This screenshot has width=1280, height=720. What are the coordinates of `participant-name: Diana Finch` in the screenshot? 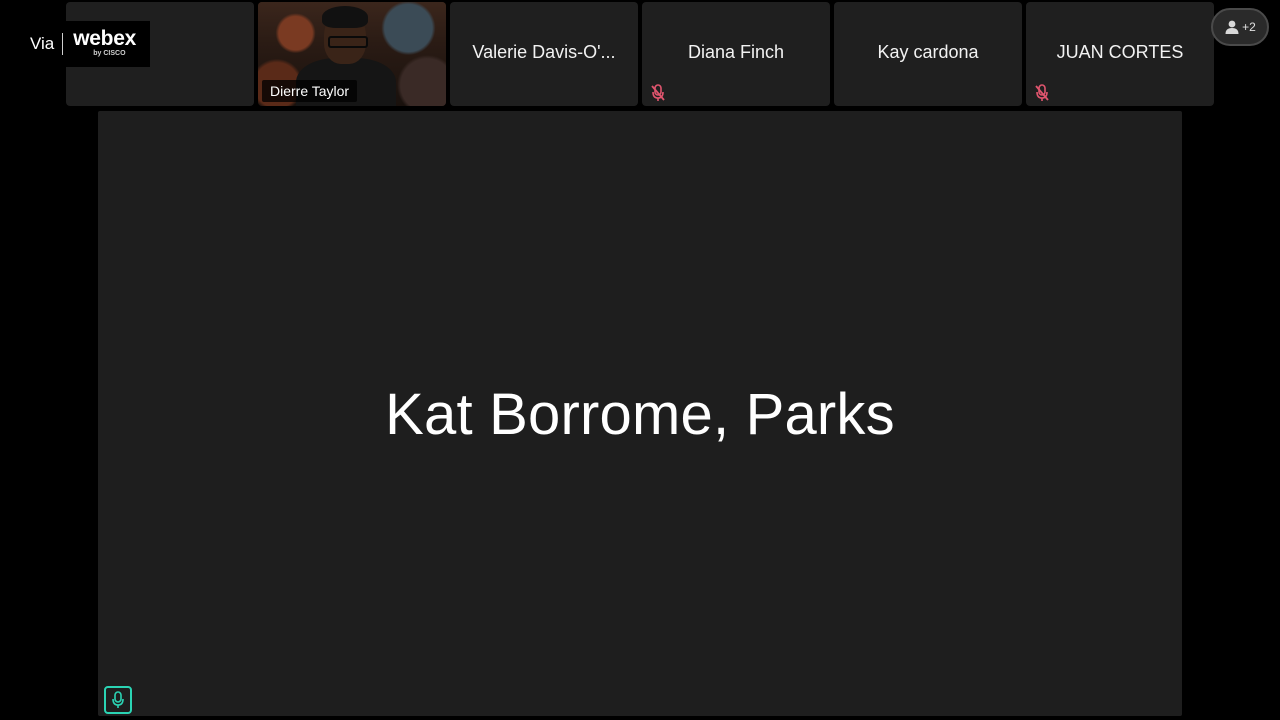 It's located at (736, 52).